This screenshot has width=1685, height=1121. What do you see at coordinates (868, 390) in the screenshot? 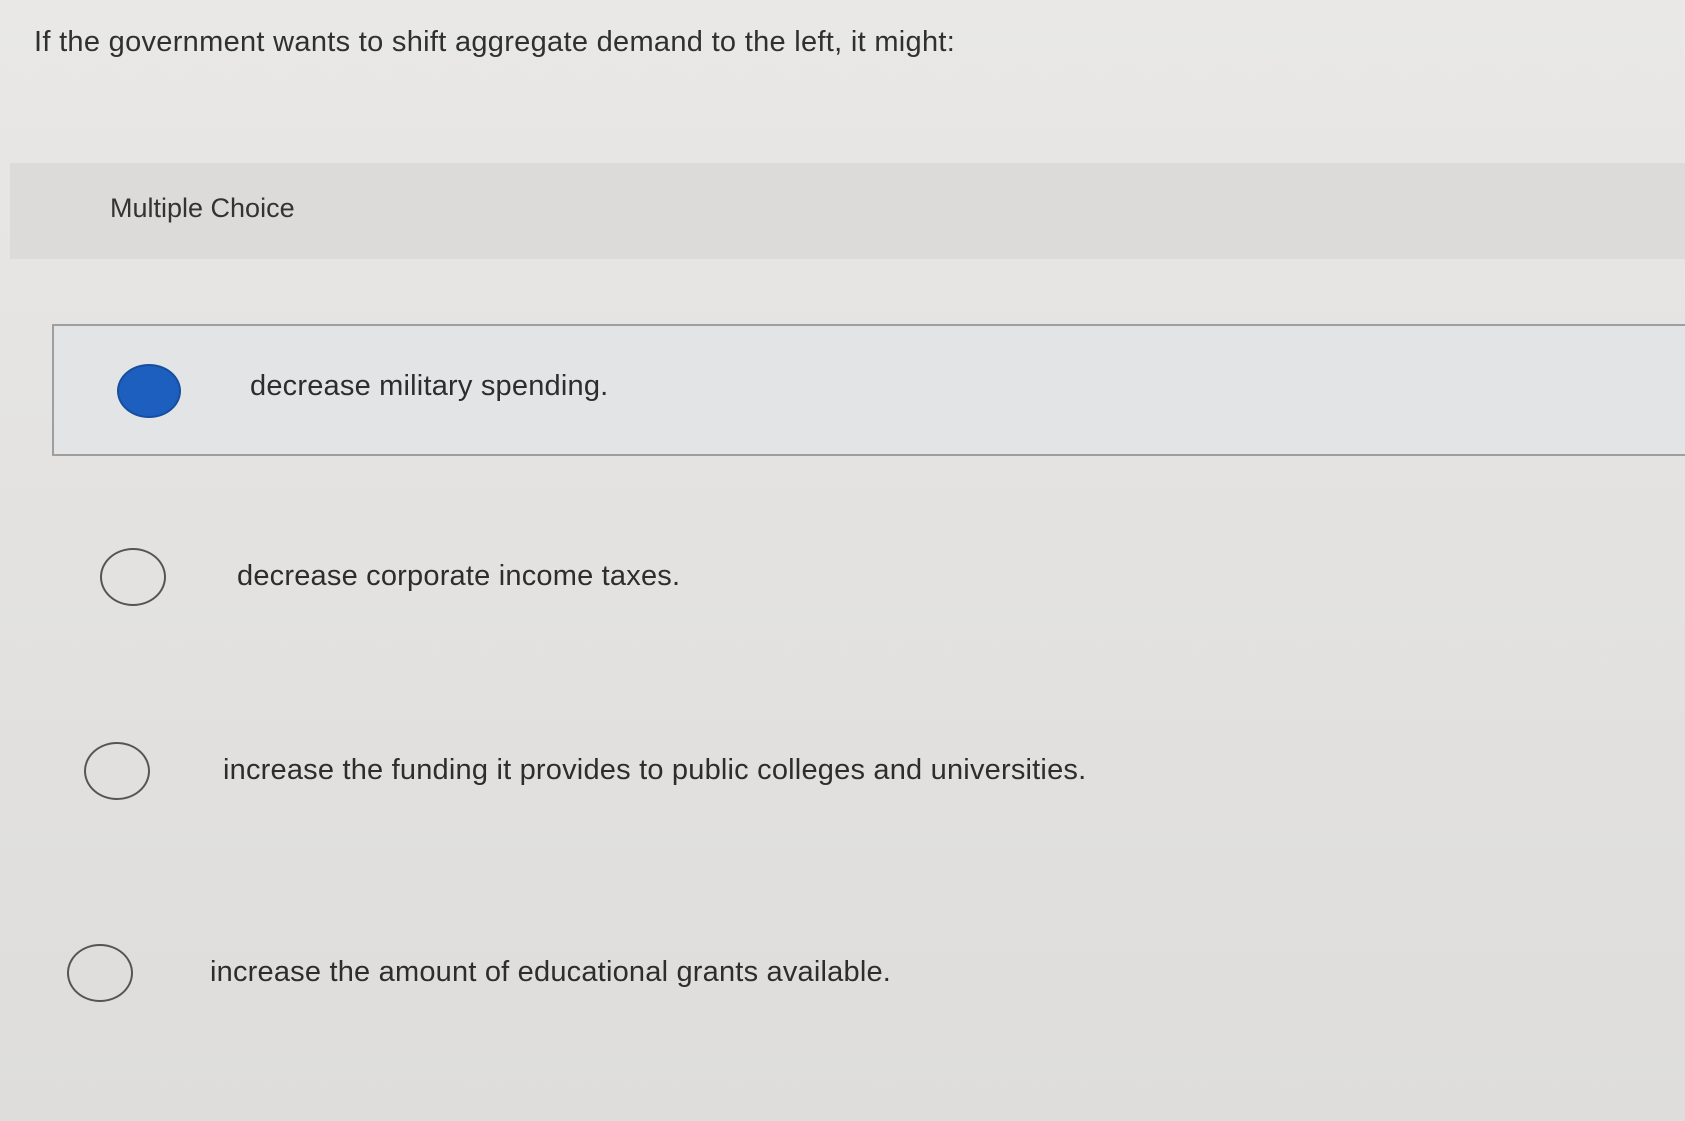
I see `answer-option-1: decrease military spending.` at bounding box center [868, 390].